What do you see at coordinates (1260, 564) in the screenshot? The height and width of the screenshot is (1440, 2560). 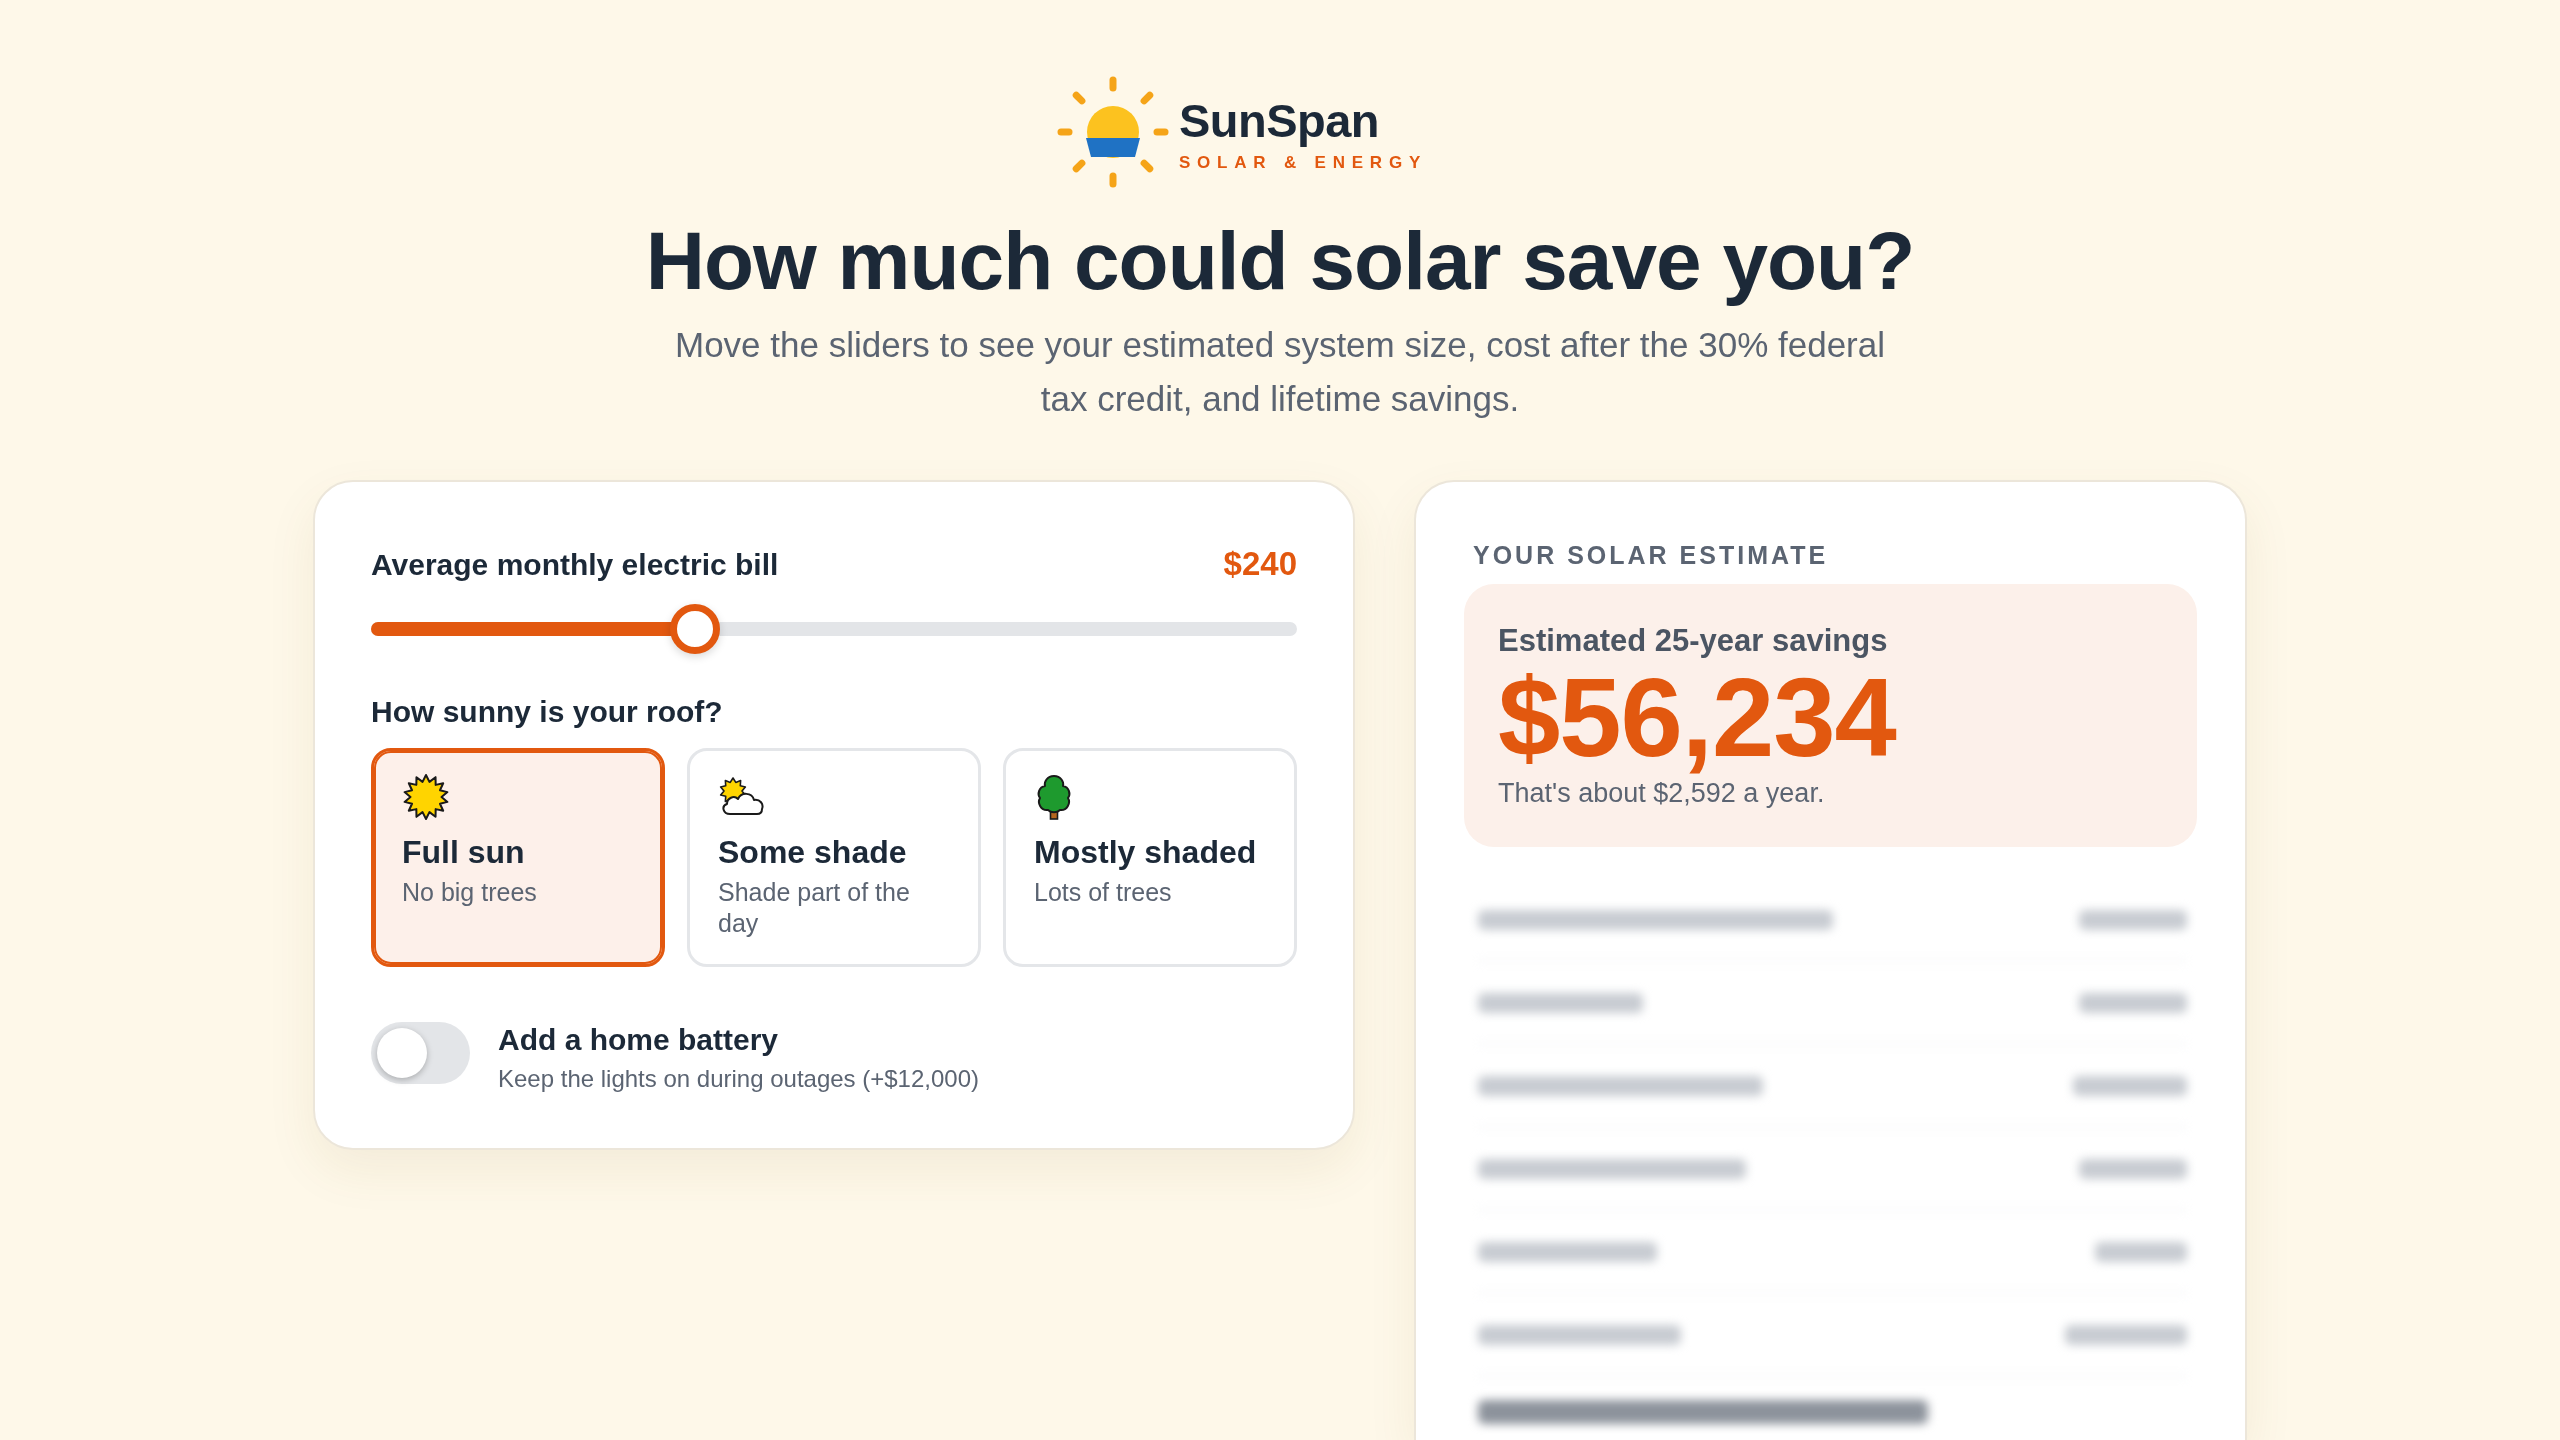 I see `bill-value: $240` at bounding box center [1260, 564].